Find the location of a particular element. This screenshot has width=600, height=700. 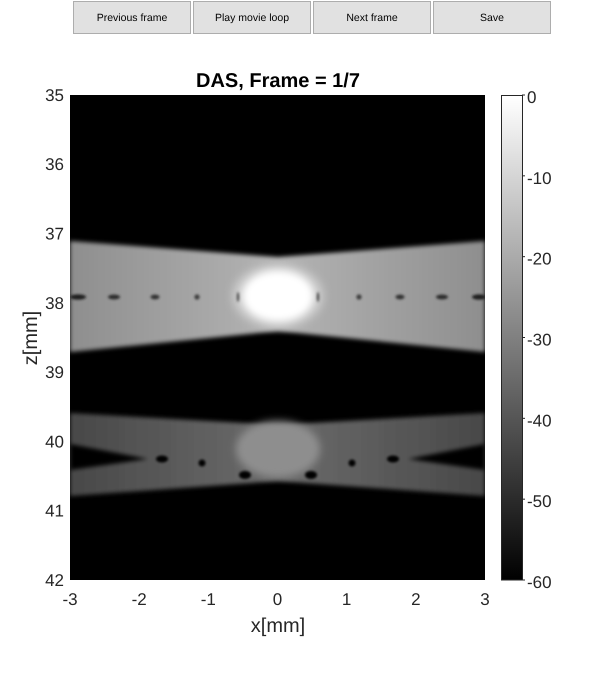

y-tick-label: 37 is located at coordinates (54, 234).